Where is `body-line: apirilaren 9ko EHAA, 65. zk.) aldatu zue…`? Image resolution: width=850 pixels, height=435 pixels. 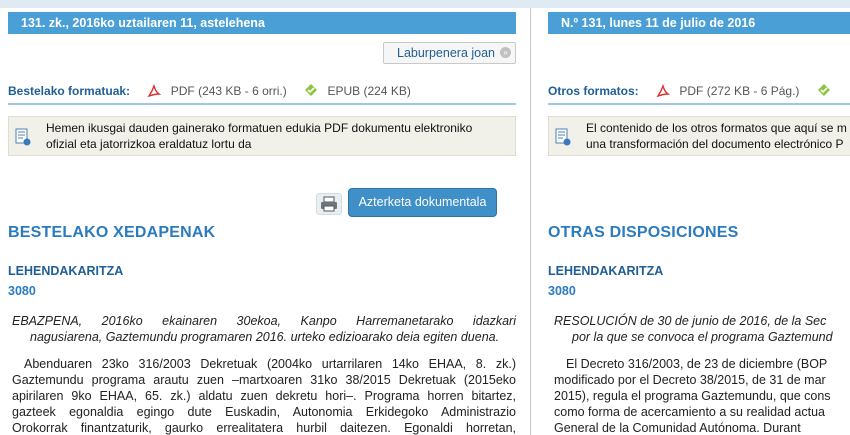
body-line: apirilaren 9ko EHAA, 65. zk.) aldatu zue… is located at coordinates (264, 396).